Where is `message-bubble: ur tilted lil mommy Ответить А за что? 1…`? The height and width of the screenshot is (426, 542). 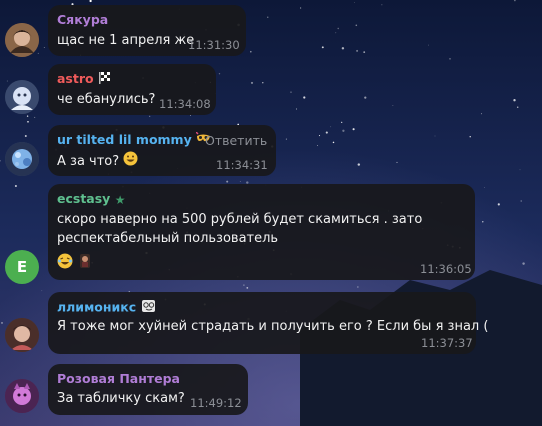
message-bubble: ur tilted lil mommy Ответить А за что? 1… is located at coordinates (162, 150).